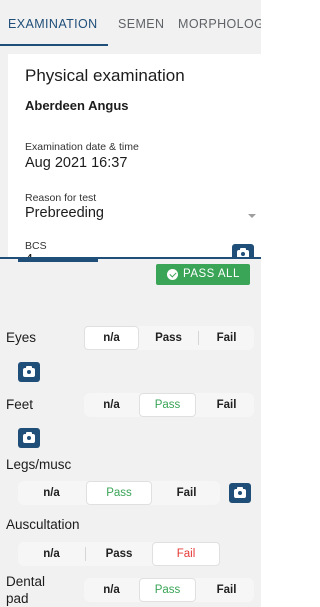 This screenshot has height=607, width=320. Describe the element at coordinates (77, 105) in the screenshot. I see `animal-breed: Aberdeen Angus` at that location.